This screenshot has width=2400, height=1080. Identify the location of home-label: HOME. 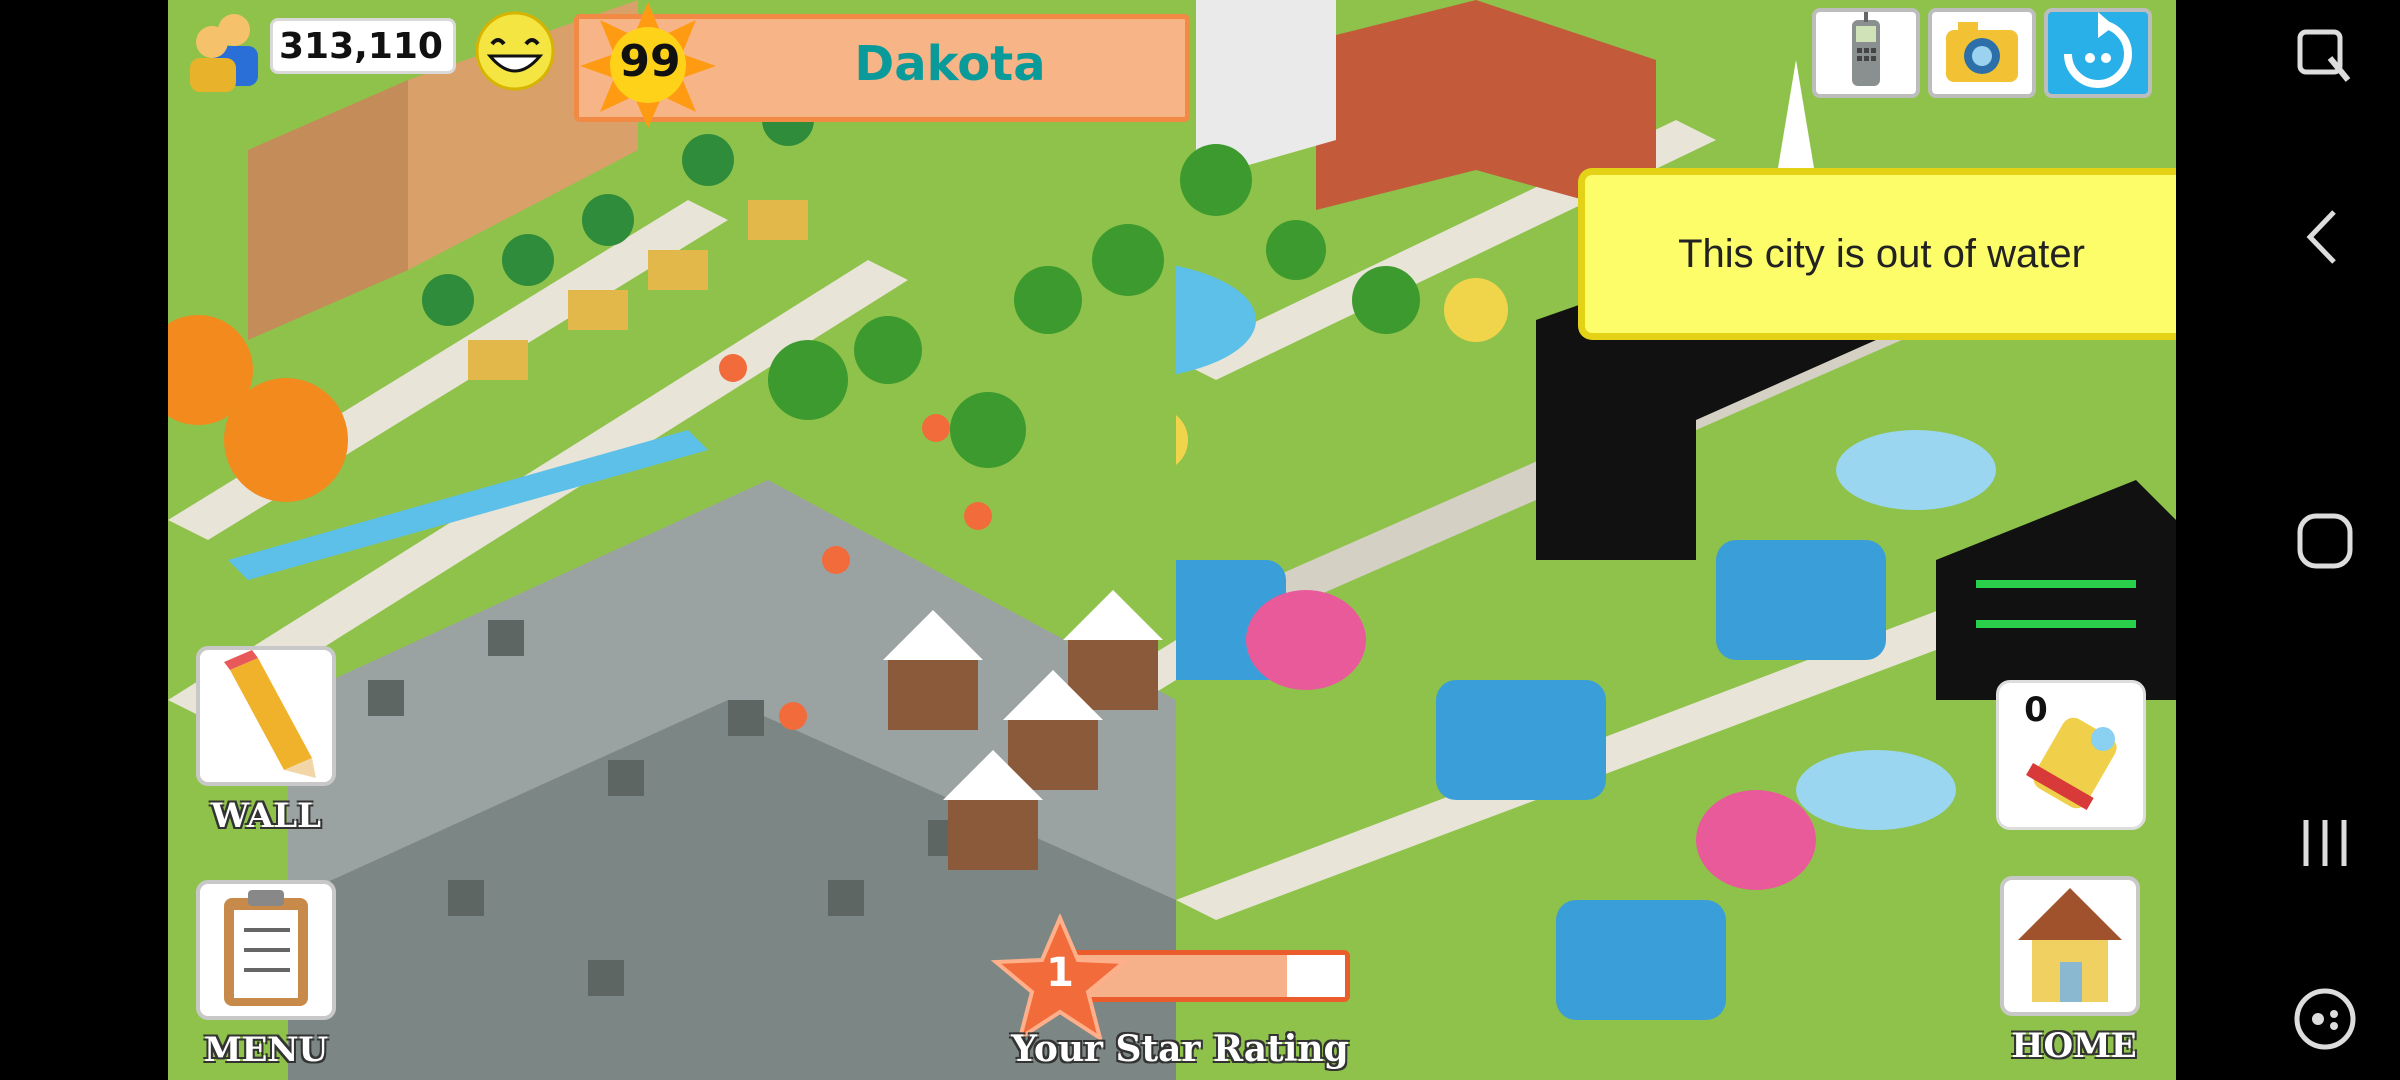
(2074, 1046).